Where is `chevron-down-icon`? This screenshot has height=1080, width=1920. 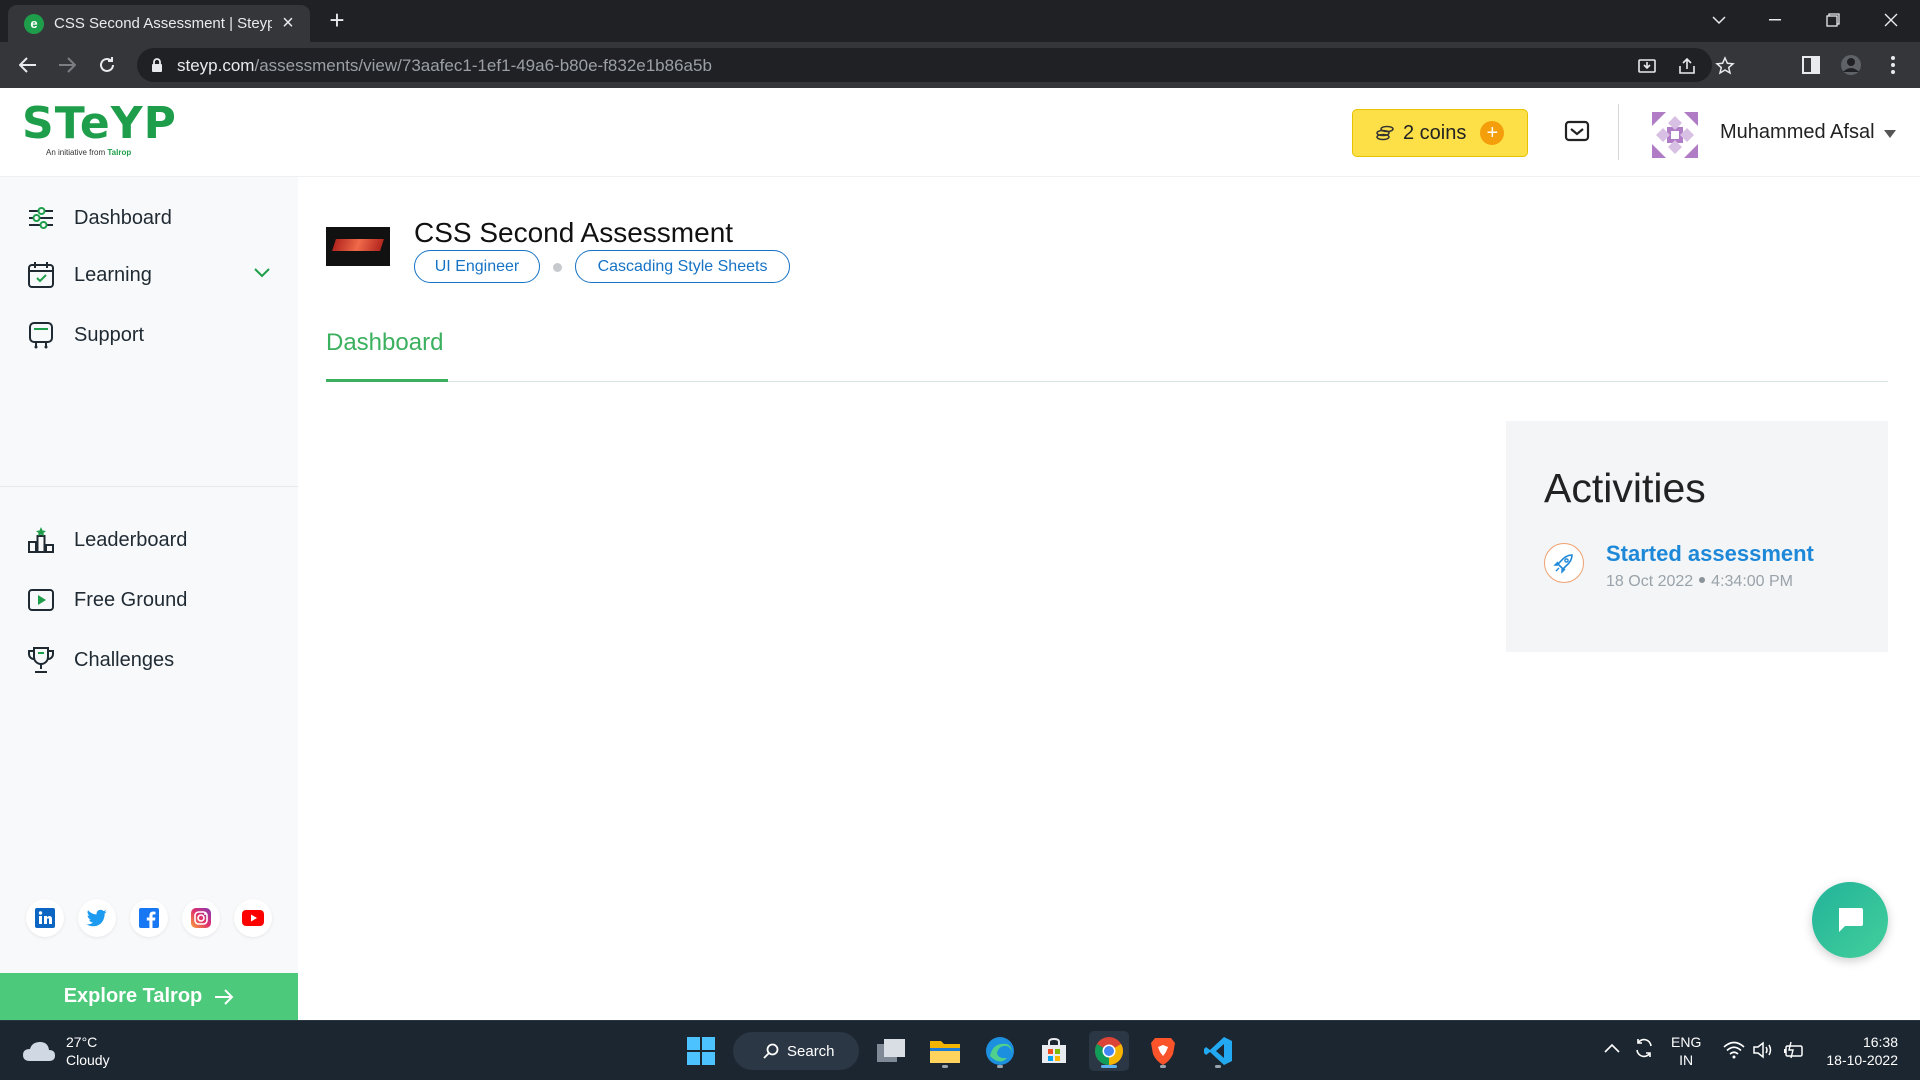 chevron-down-icon is located at coordinates (262, 273).